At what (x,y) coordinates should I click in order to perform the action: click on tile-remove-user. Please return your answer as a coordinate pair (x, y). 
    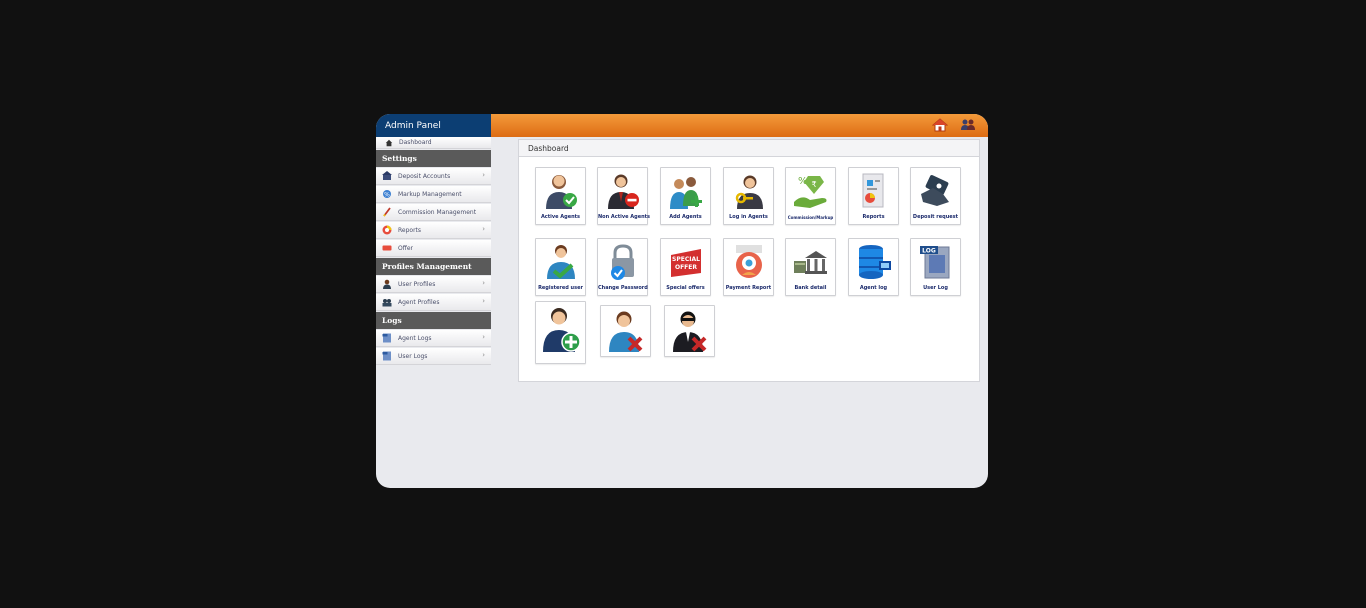
    Looking at the image, I should click on (625, 331).